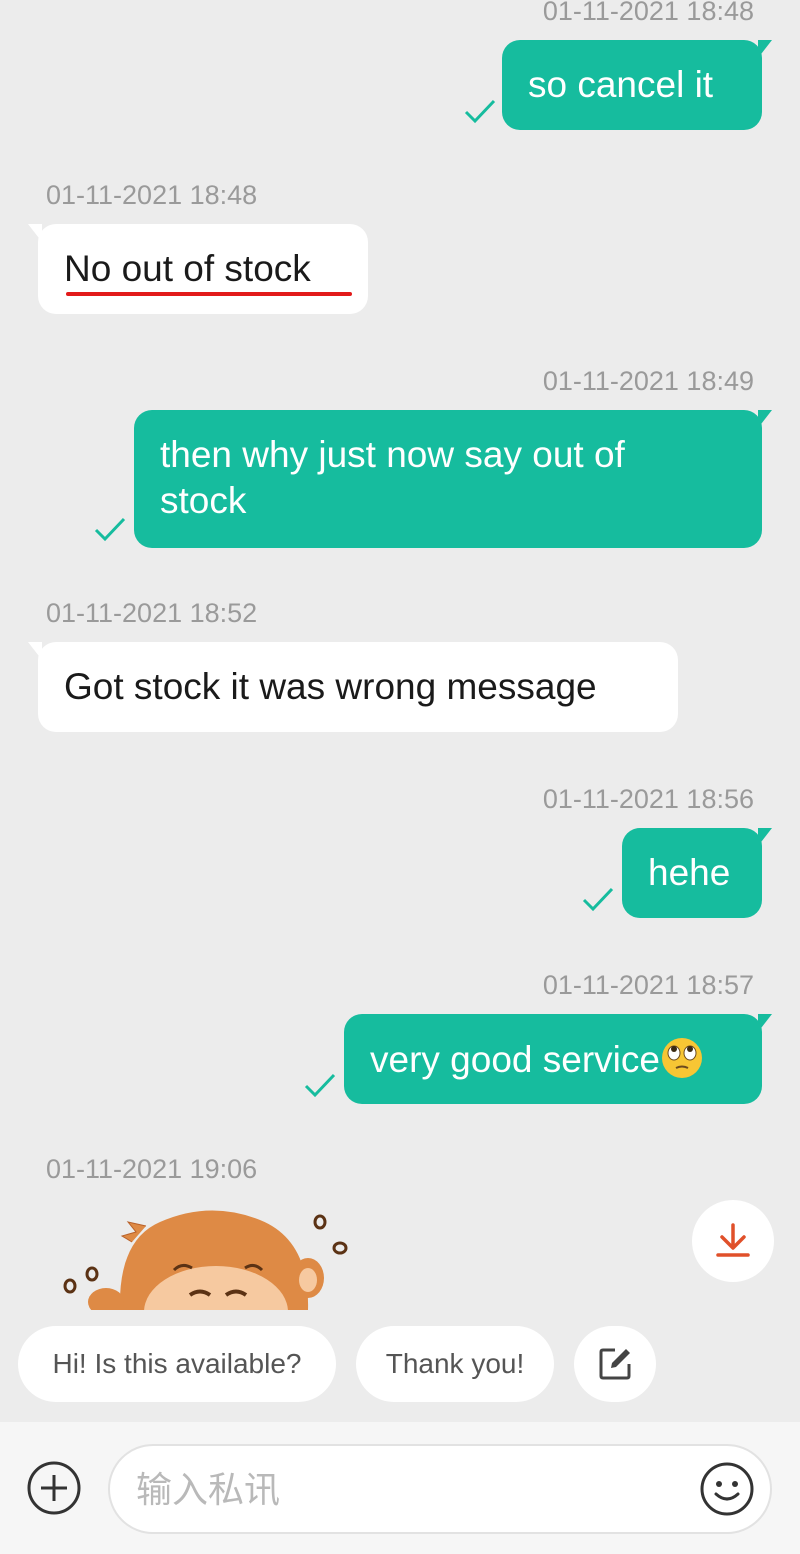 This screenshot has width=800, height=1554. I want to click on outgoing-message: then why just now say out of stock, so click(453, 479).